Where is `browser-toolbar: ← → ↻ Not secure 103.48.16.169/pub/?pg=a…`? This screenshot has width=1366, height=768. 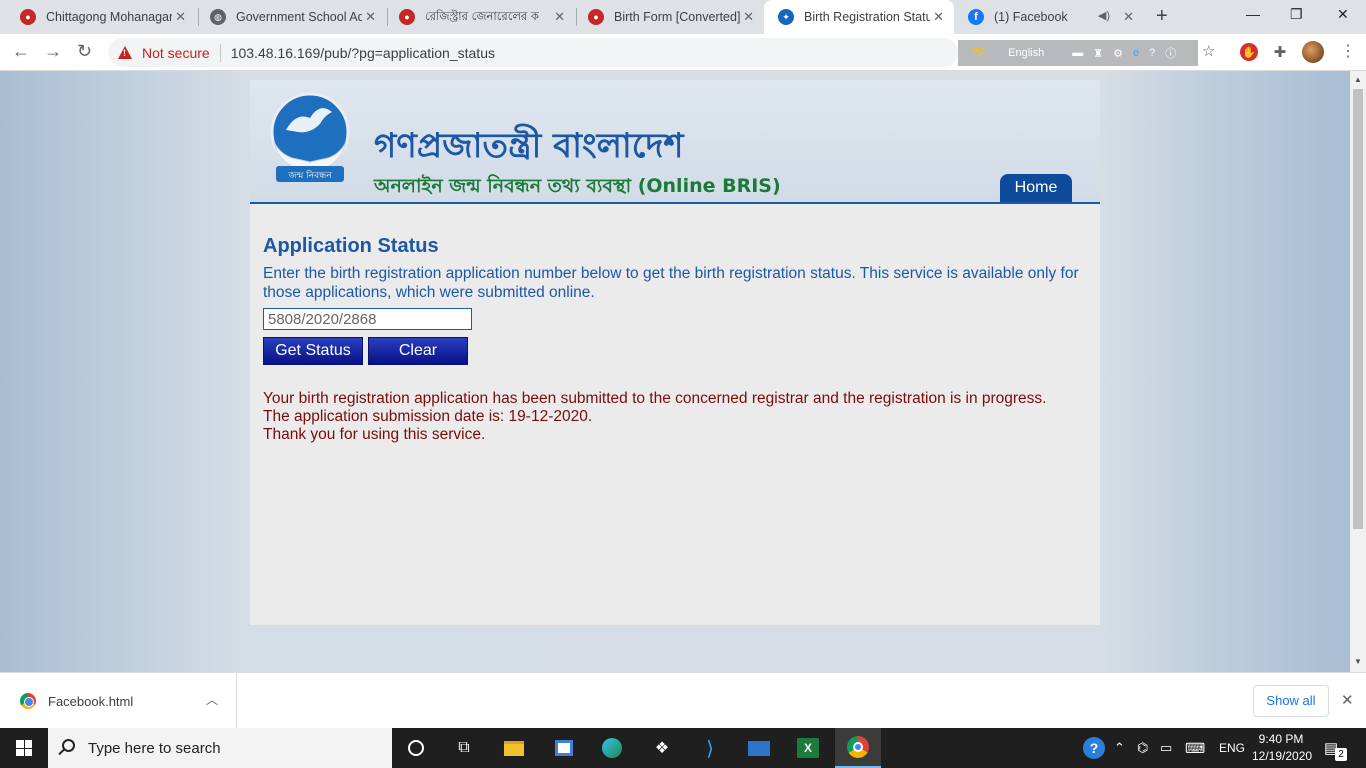 browser-toolbar: ← → ↻ Not secure 103.48.16.169/pub/?pg=a… is located at coordinates (683, 52).